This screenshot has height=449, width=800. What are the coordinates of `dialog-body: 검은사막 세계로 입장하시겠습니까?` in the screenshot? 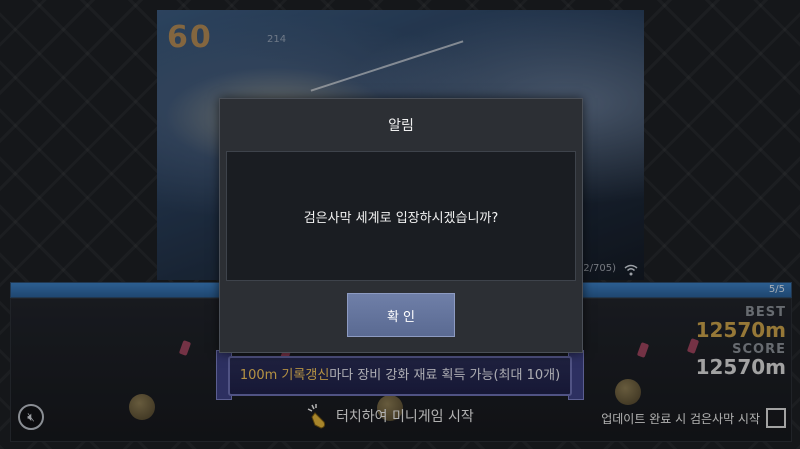 It's located at (401, 216).